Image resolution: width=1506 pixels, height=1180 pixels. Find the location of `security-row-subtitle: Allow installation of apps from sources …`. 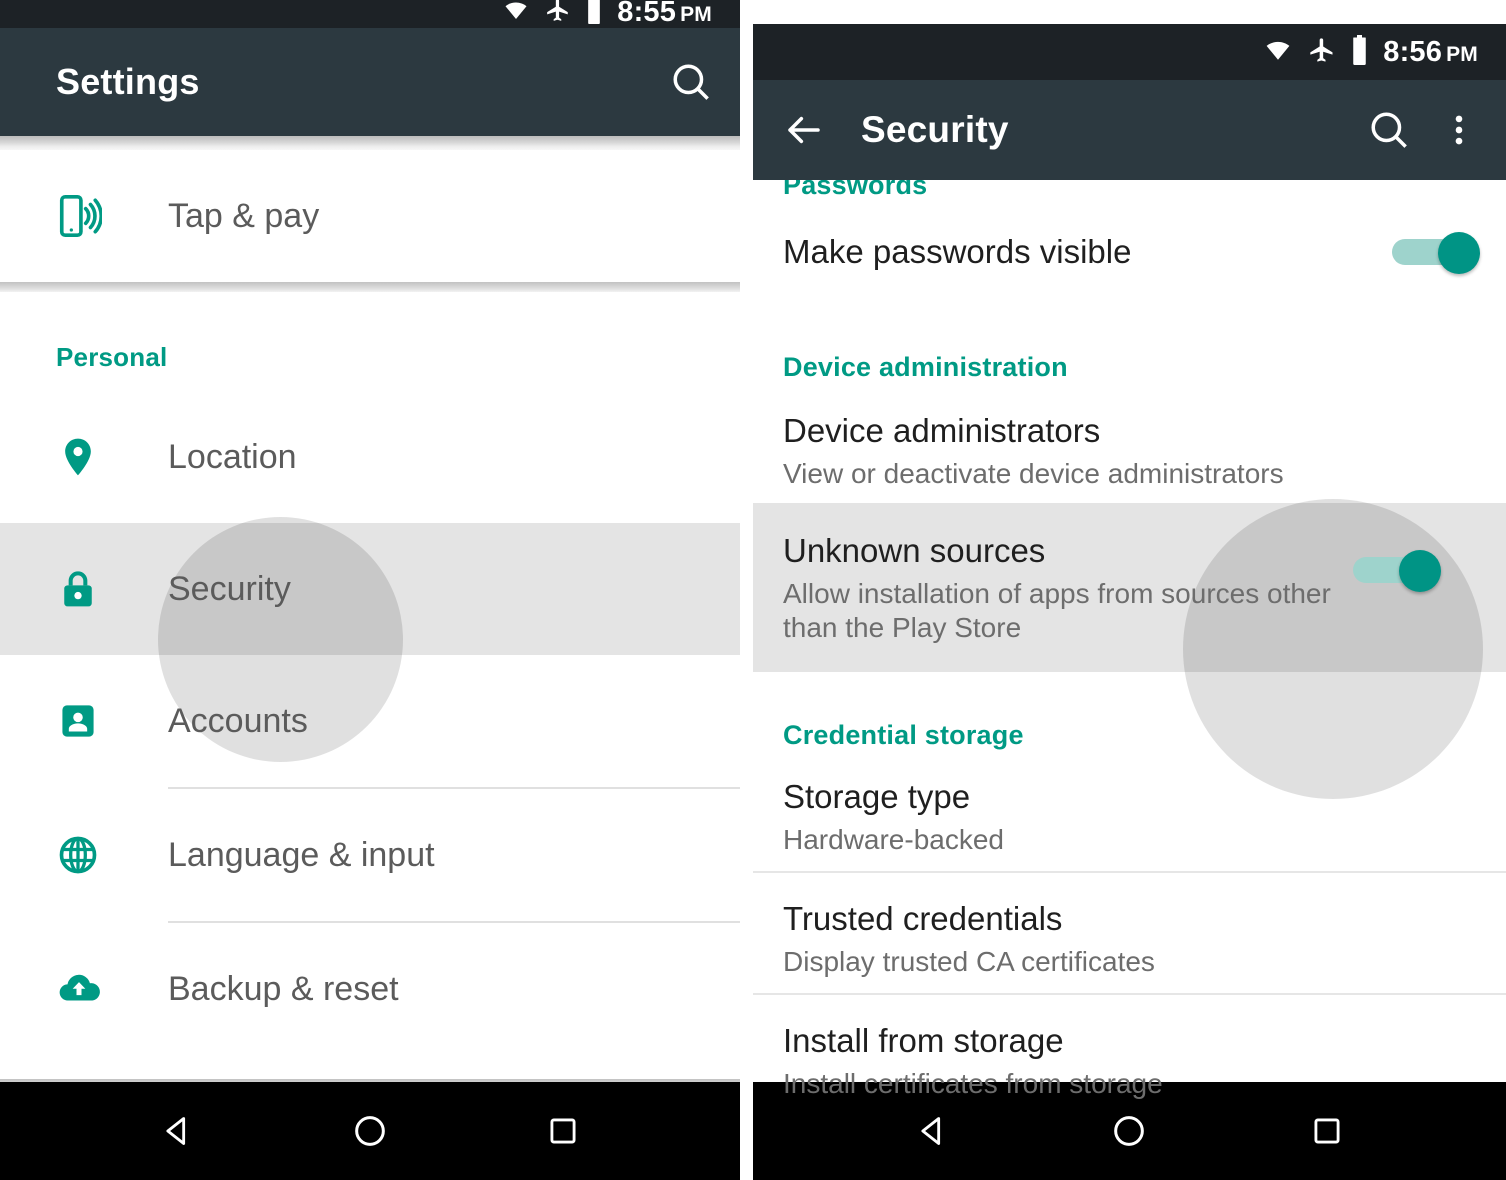

security-row-subtitle: Allow installation of apps from sources … is located at coordinates (1057, 611).